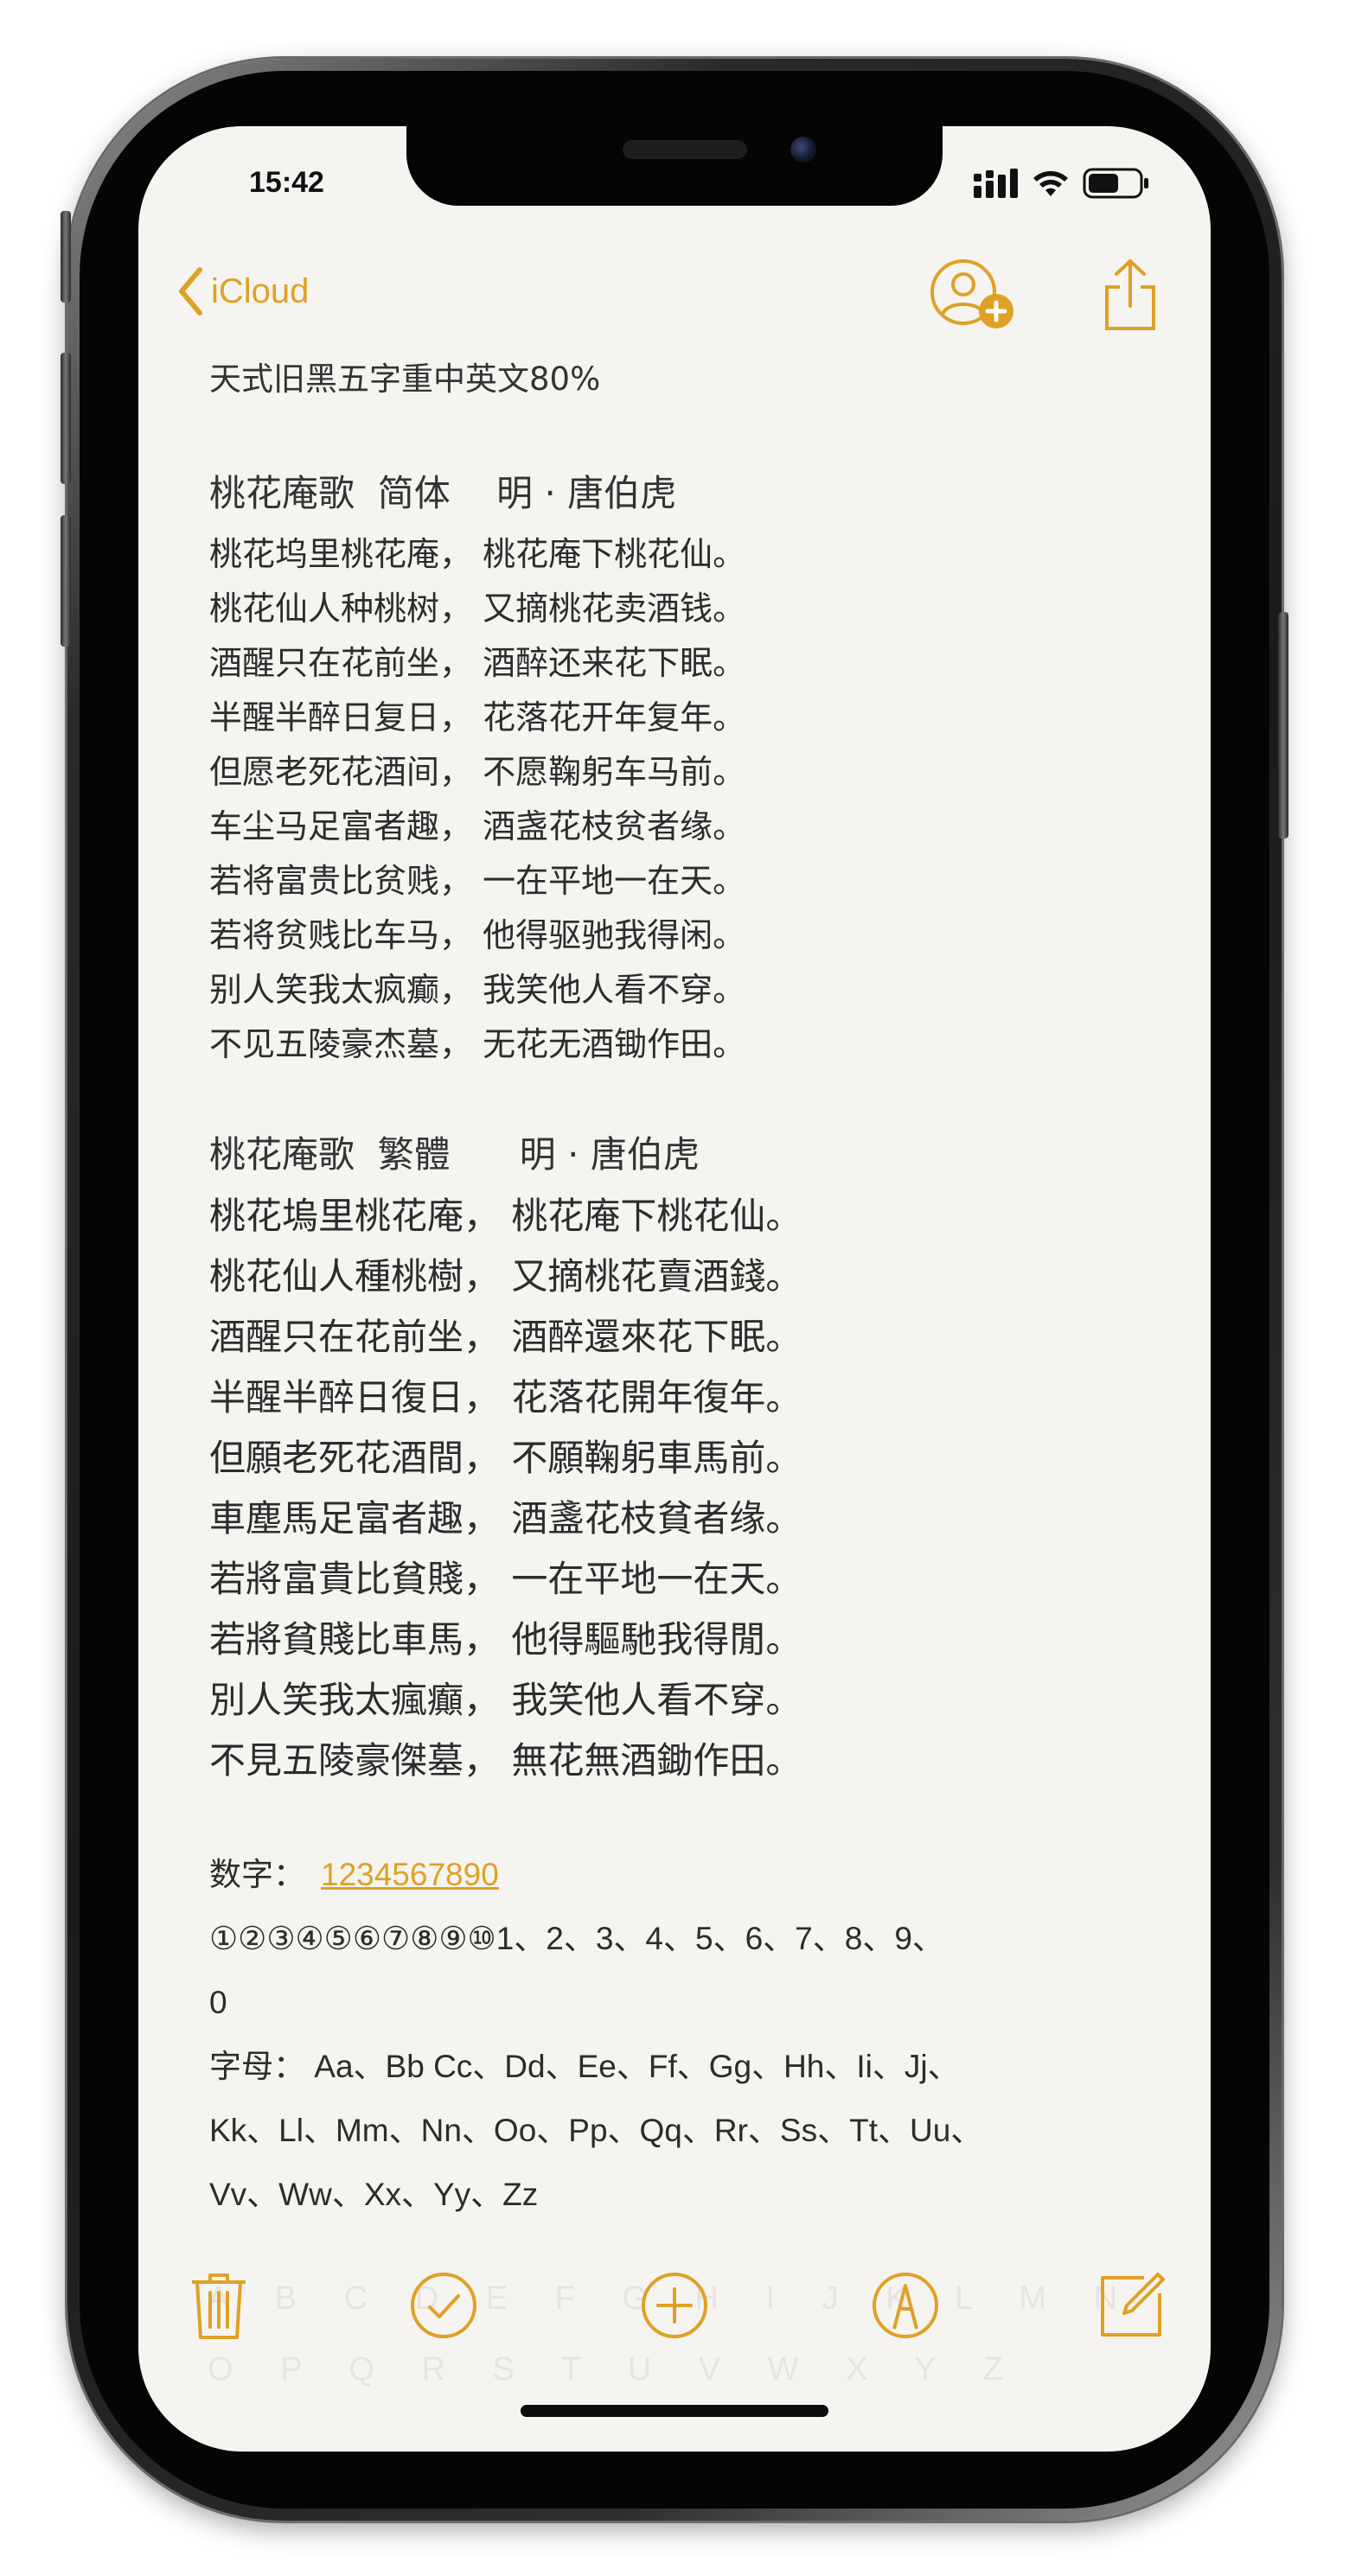 The height and width of the screenshot is (2576, 1349). I want to click on wifi-icon, so click(1050, 183).